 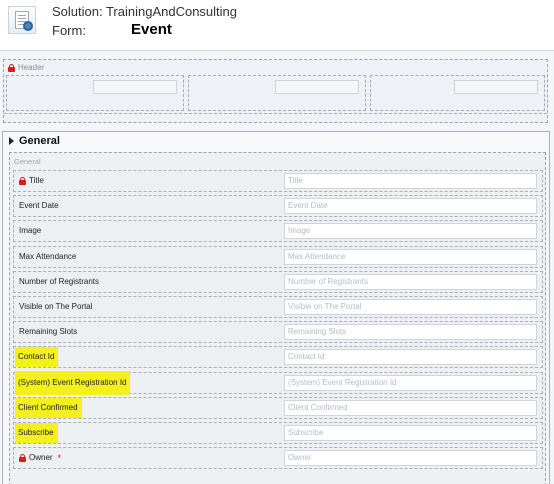 What do you see at coordinates (410, 382) in the screenshot?
I see `field-input: (System) Event Registration Id` at bounding box center [410, 382].